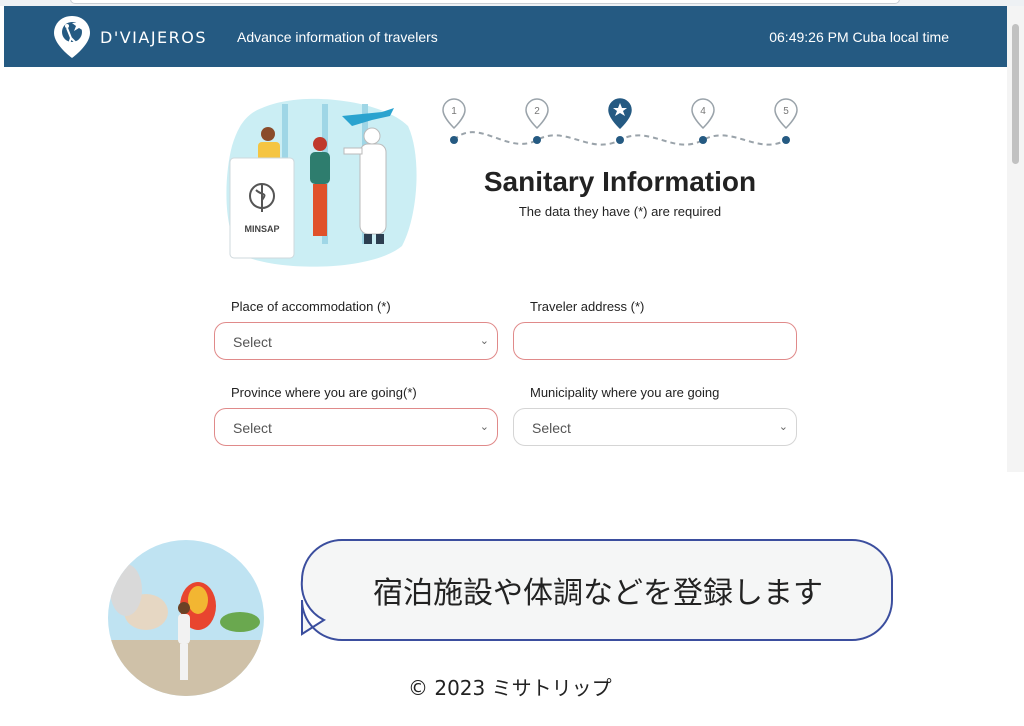  I want to click on balloon-photo, so click(186, 618).